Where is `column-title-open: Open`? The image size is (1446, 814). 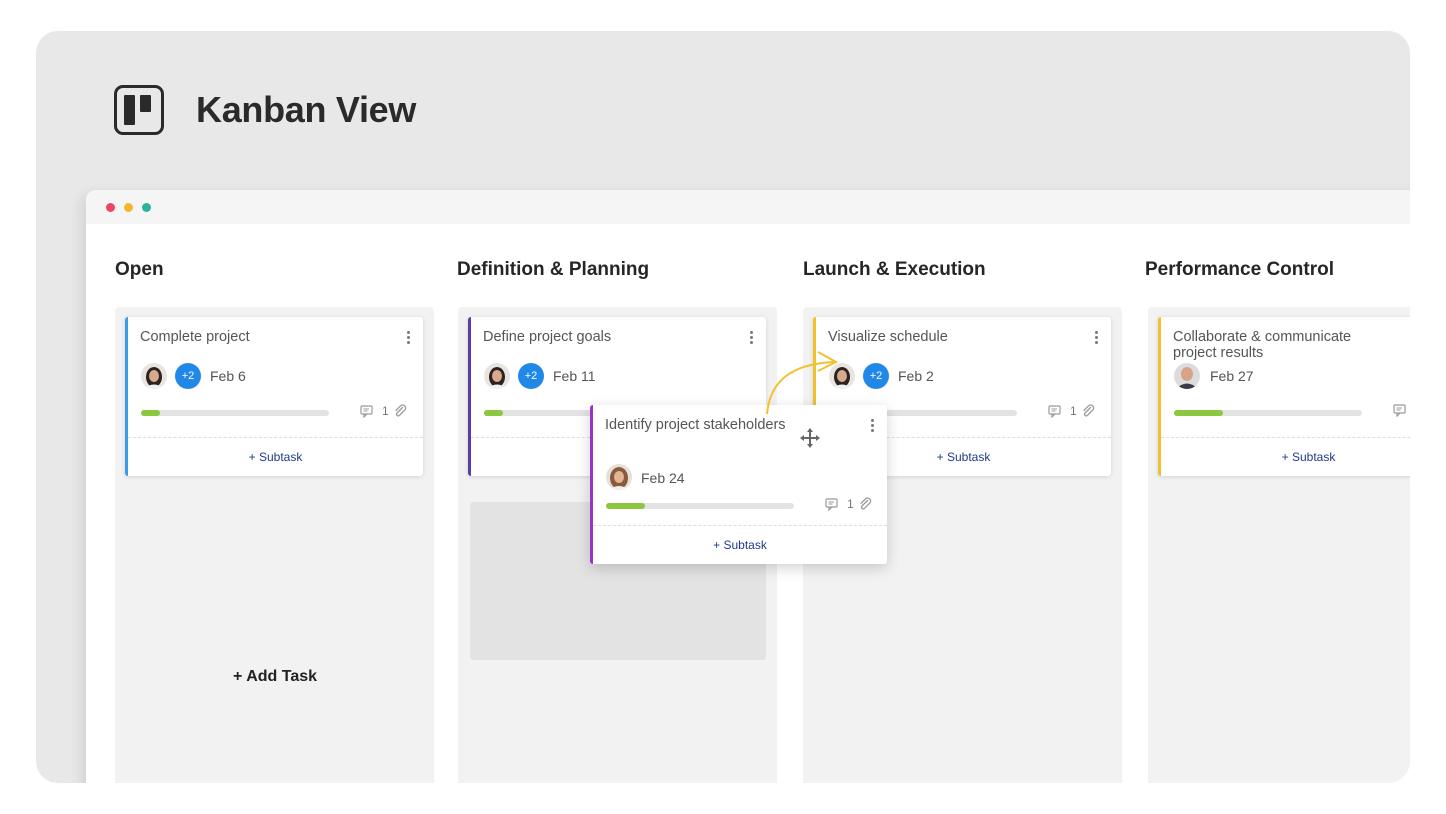
column-title-open: Open is located at coordinates (139, 269).